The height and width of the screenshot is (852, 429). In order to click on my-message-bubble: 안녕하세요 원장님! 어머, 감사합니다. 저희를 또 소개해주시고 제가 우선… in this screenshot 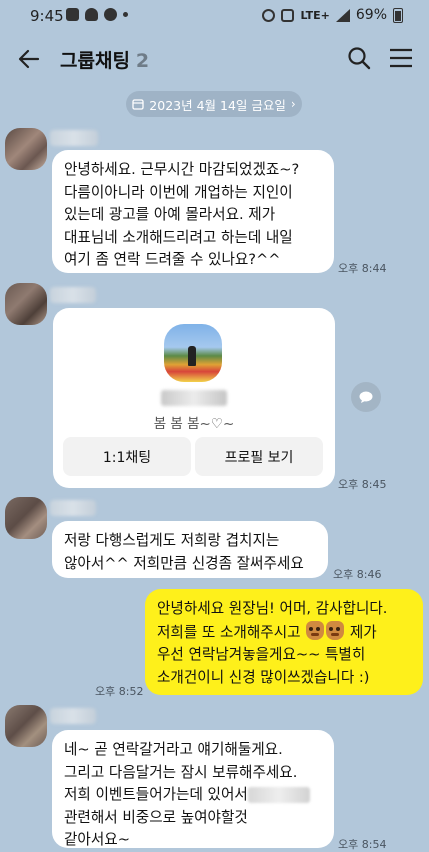, I will do `click(284, 642)`.